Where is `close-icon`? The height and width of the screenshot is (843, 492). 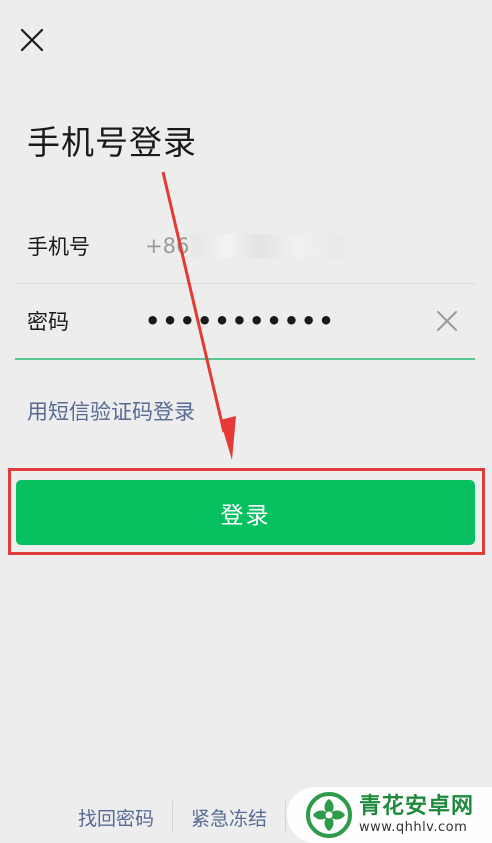
close-icon is located at coordinates (32, 40).